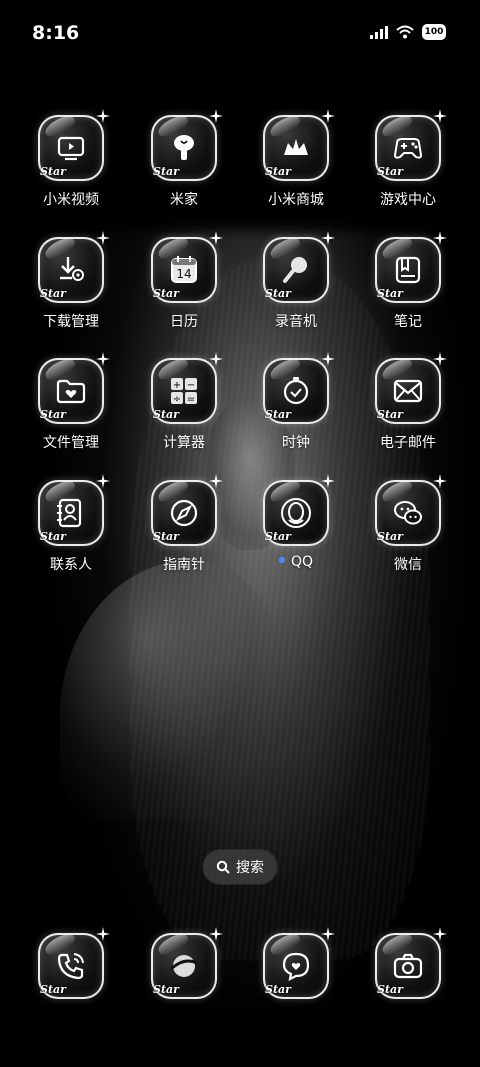 The height and width of the screenshot is (1067, 480). What do you see at coordinates (408, 391) in the screenshot?
I see `mail-icon` at bounding box center [408, 391].